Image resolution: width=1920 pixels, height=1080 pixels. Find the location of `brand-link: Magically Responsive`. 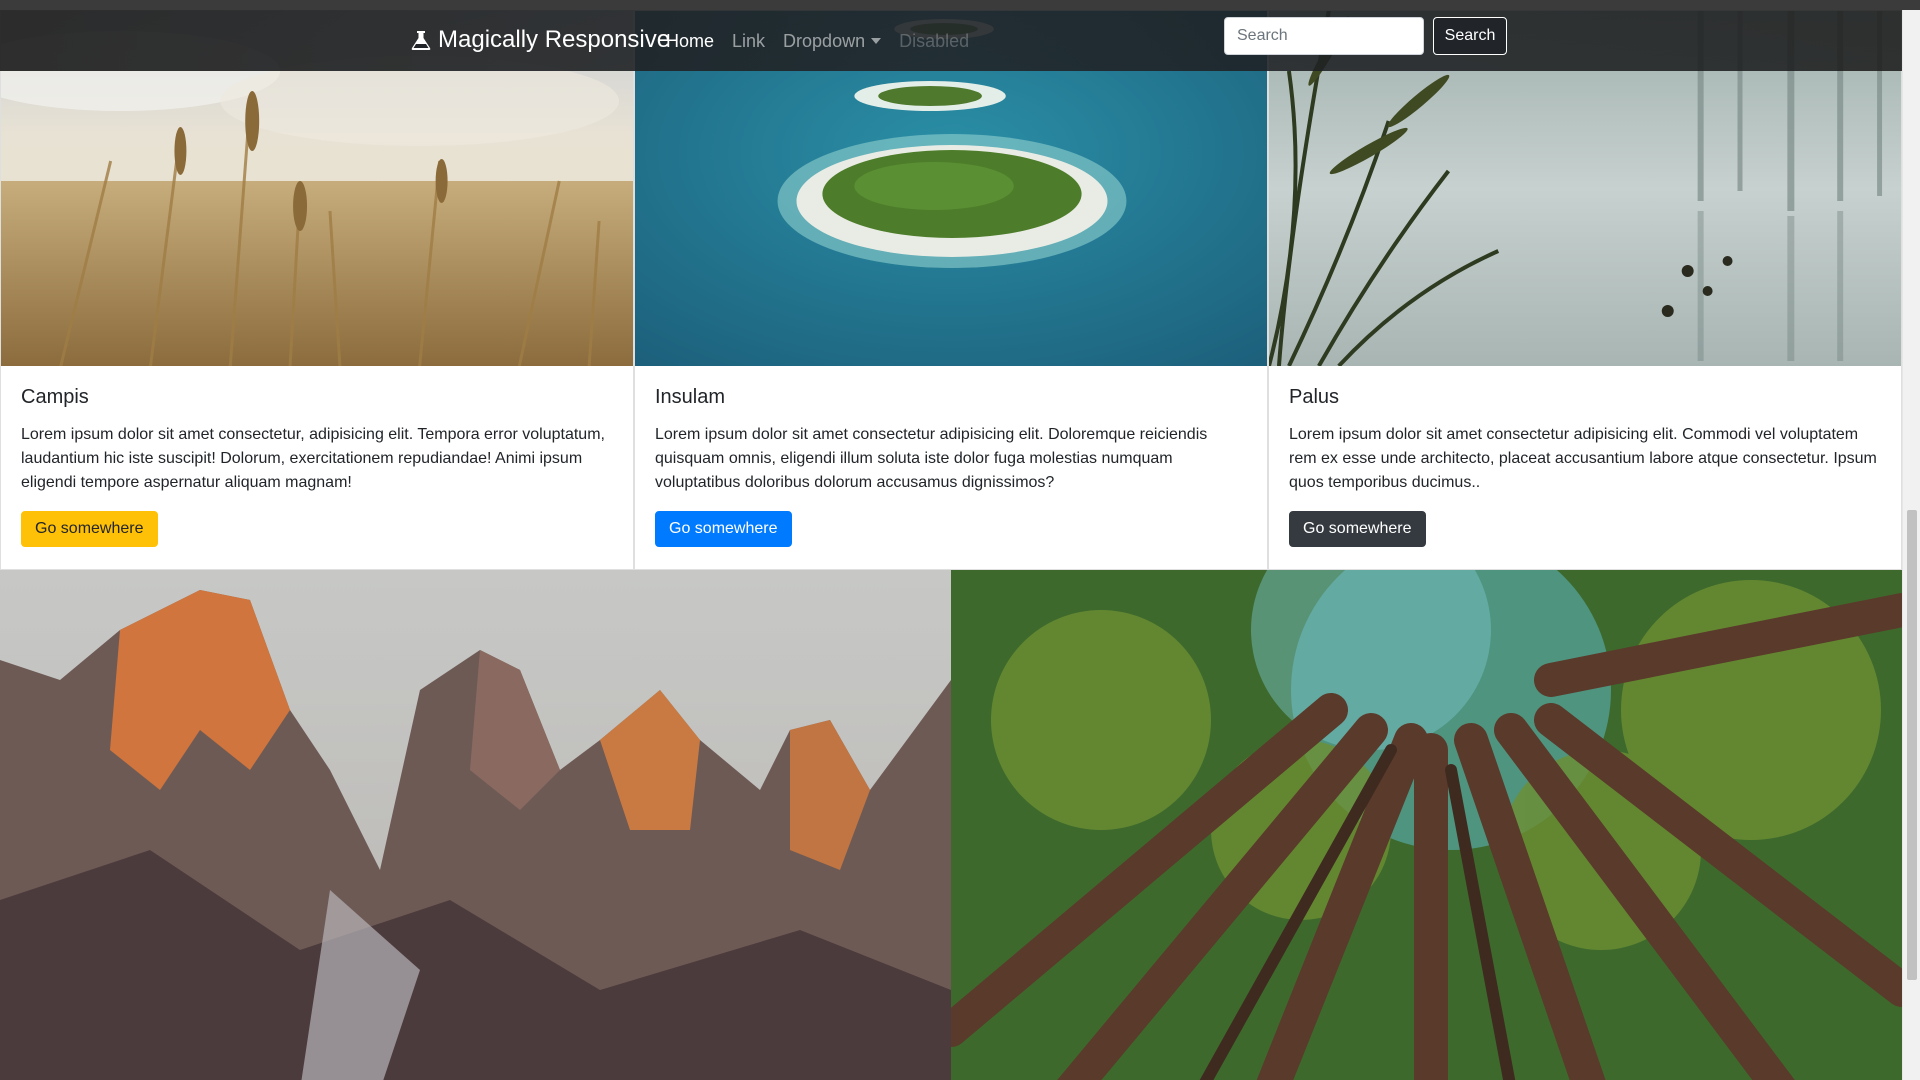

brand-link: Magically Responsive is located at coordinates (540, 40).